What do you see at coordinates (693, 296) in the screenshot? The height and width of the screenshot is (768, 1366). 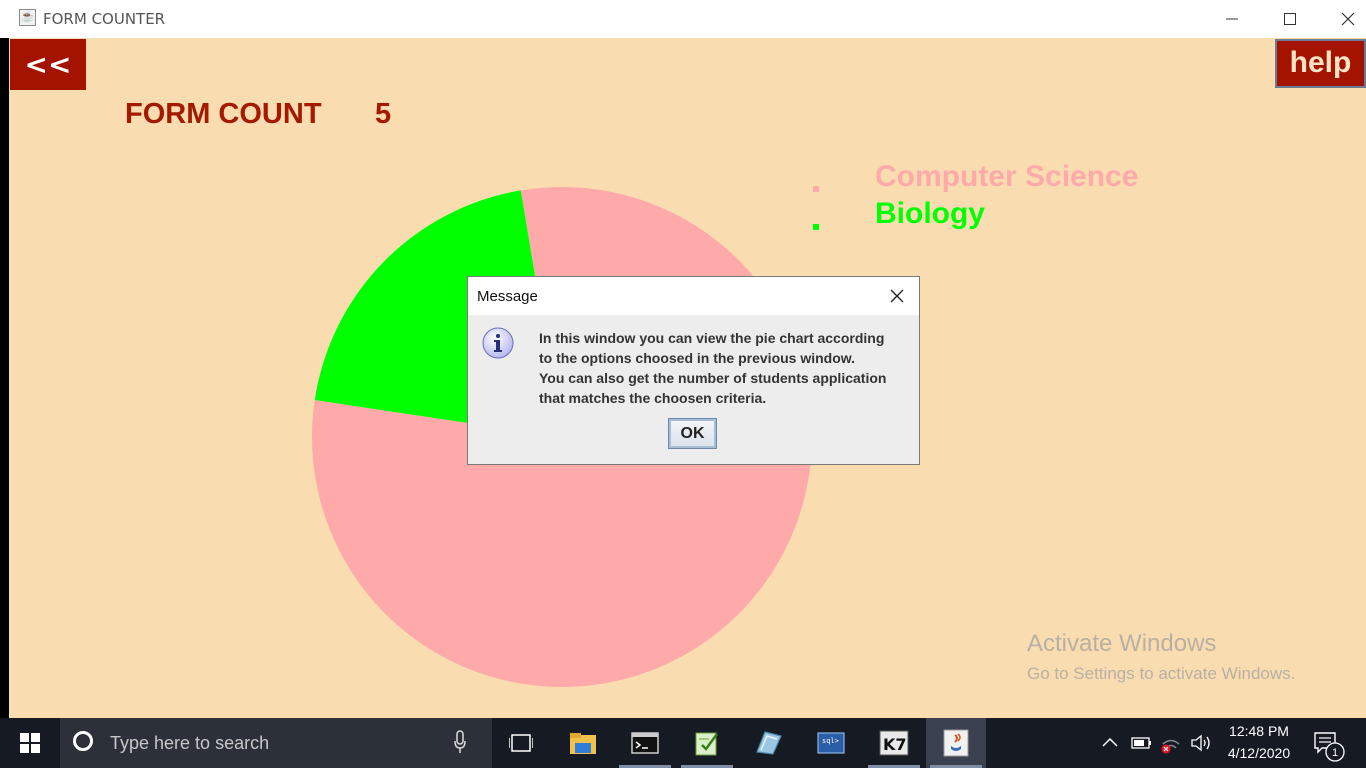 I see `dialog-titlebar: Message` at bounding box center [693, 296].